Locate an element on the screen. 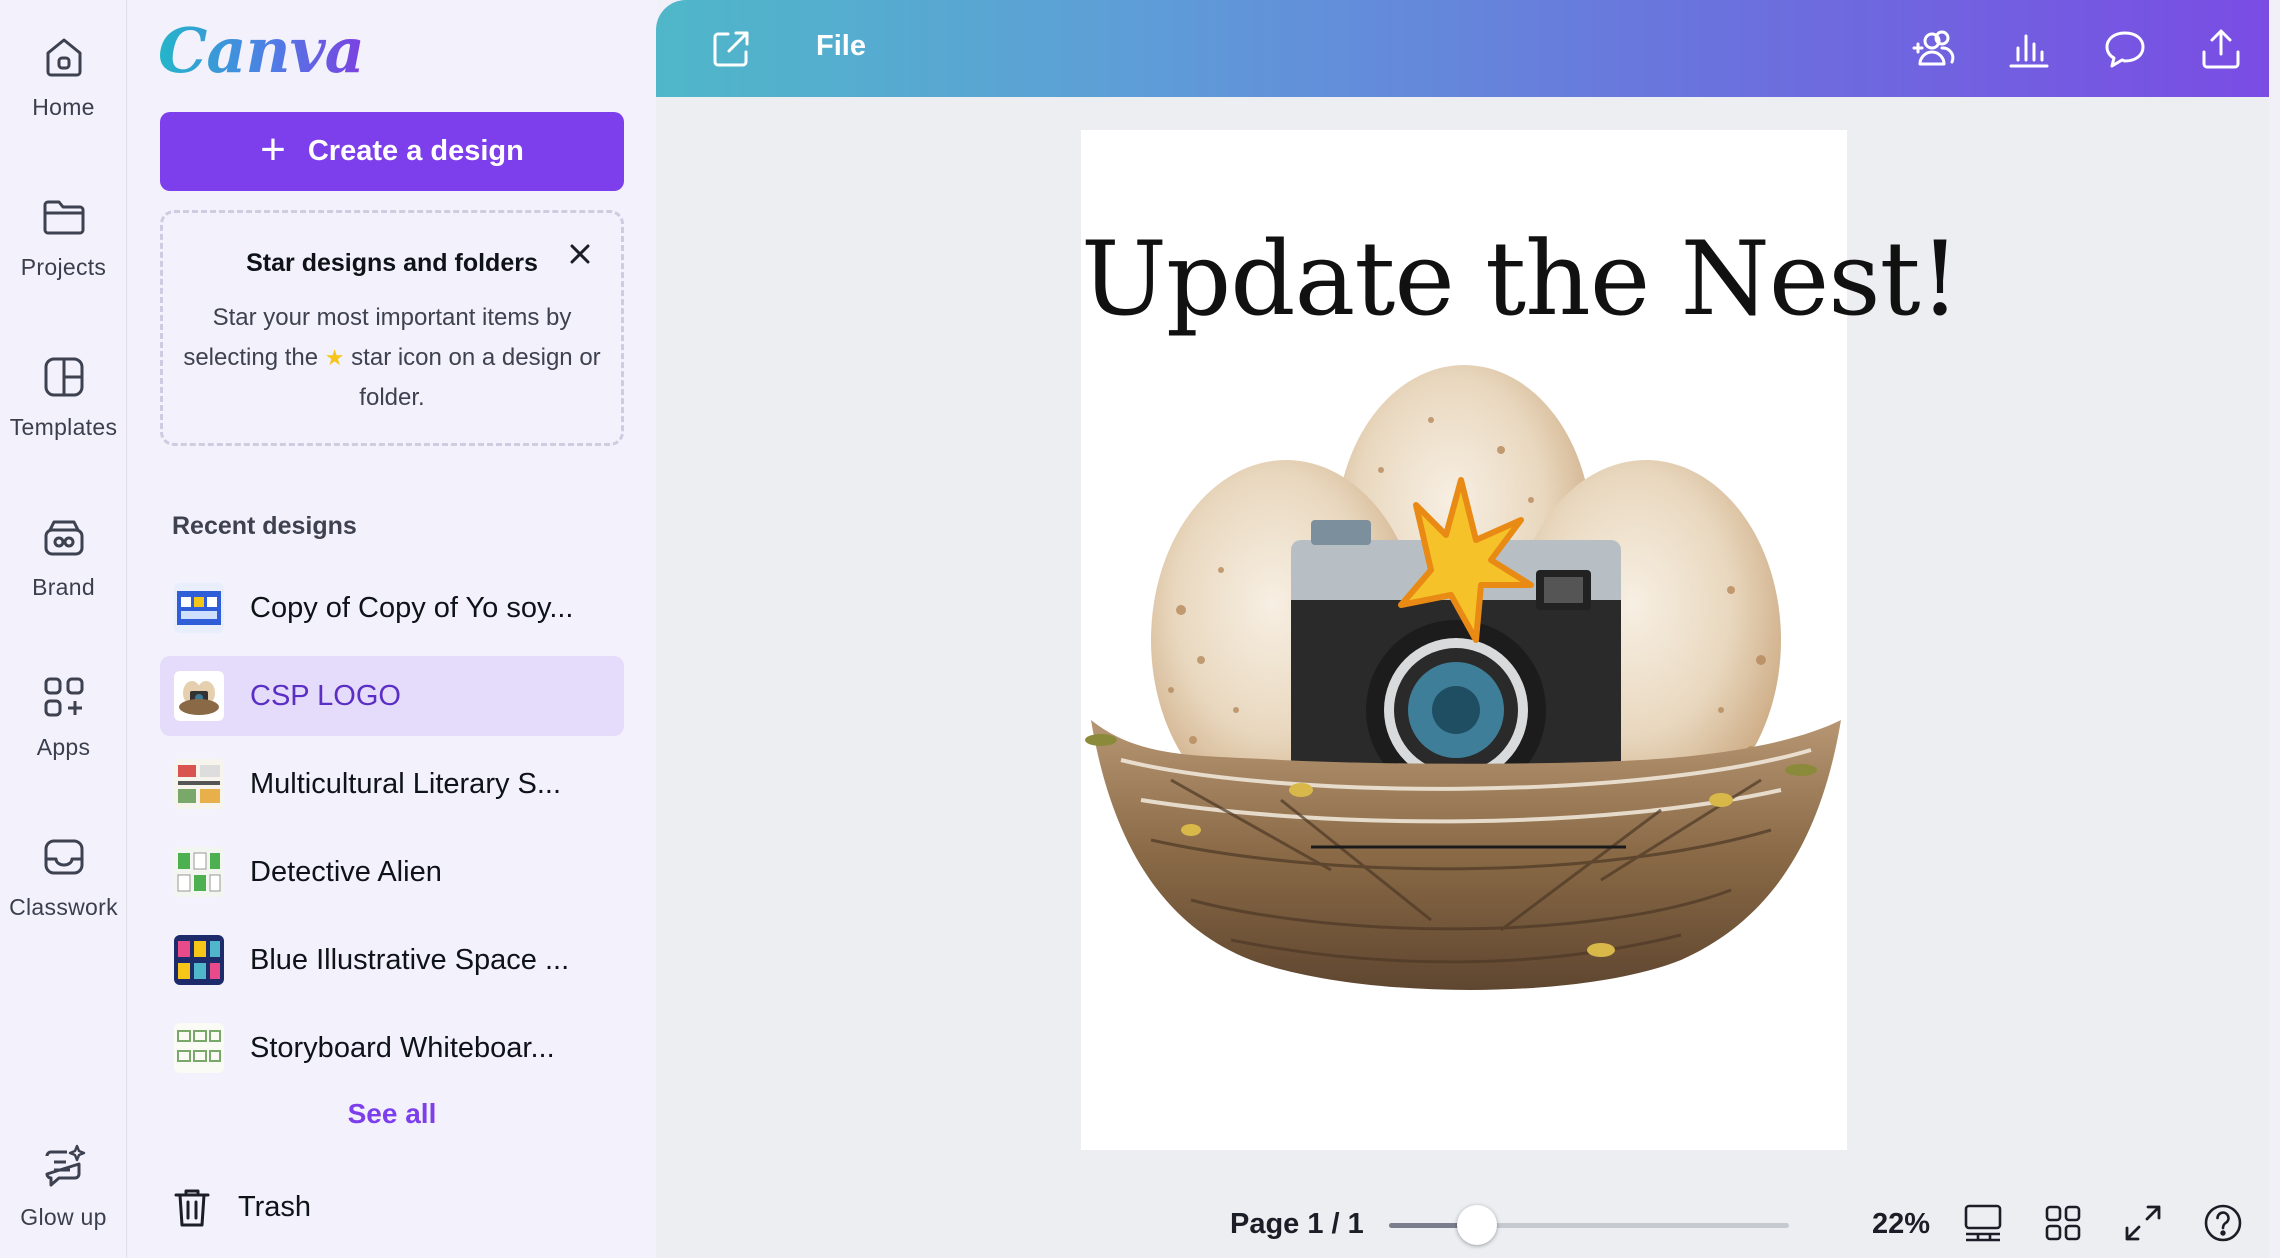 The image size is (2280, 1258). help-icon is located at coordinates (2223, 1223).